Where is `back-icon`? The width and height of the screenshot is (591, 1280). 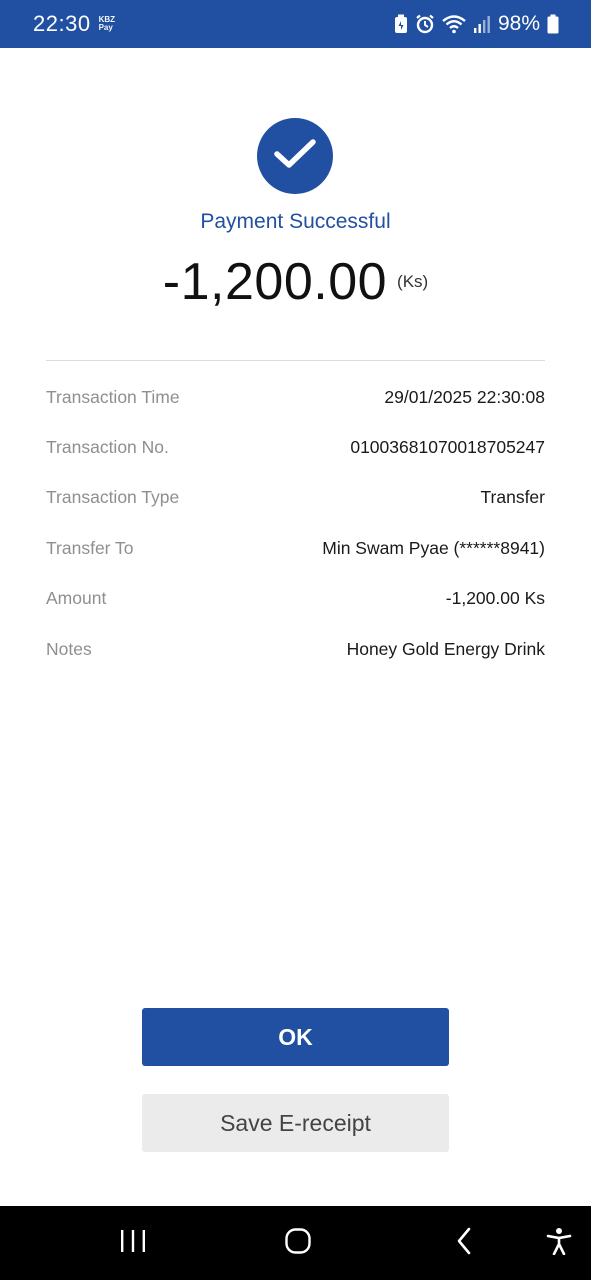 back-icon is located at coordinates (464, 1243).